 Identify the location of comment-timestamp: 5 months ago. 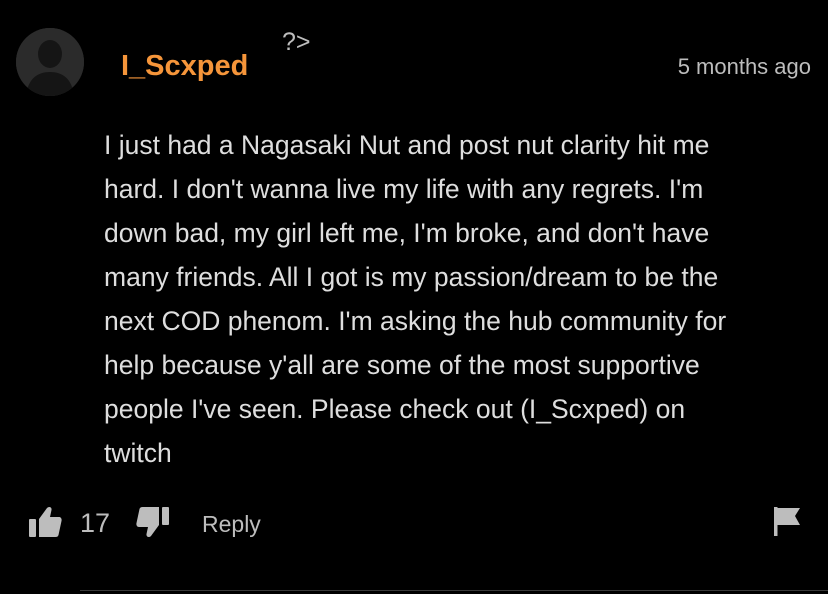
(744, 66).